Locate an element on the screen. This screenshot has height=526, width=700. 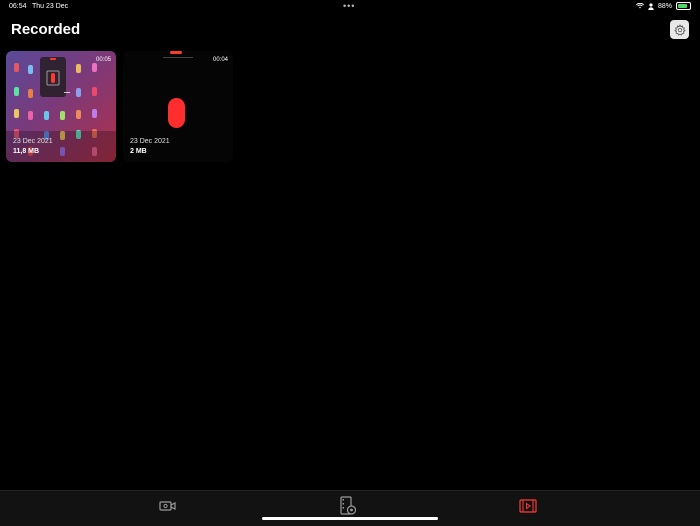
status-right: 88% is located at coordinates (663, 6).